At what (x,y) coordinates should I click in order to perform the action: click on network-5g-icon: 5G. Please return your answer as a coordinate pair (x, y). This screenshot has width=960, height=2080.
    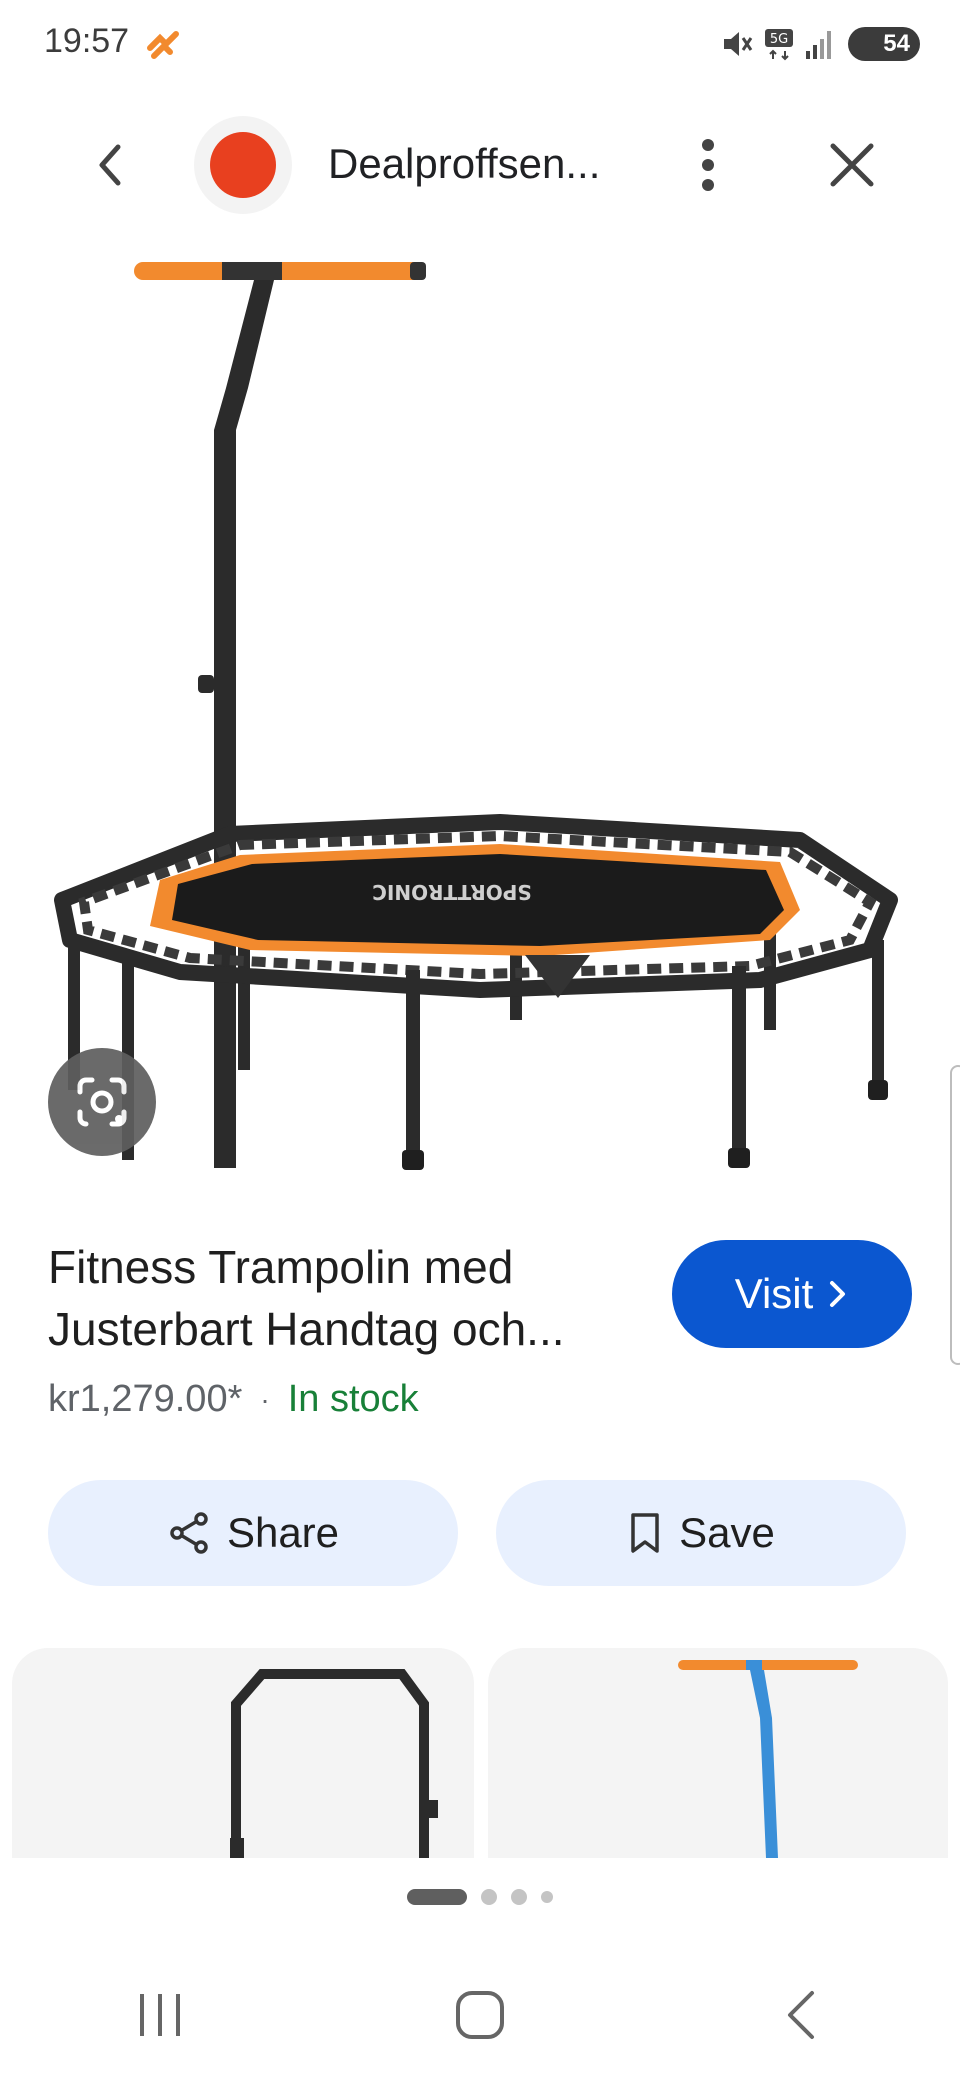
    Looking at the image, I should click on (779, 45).